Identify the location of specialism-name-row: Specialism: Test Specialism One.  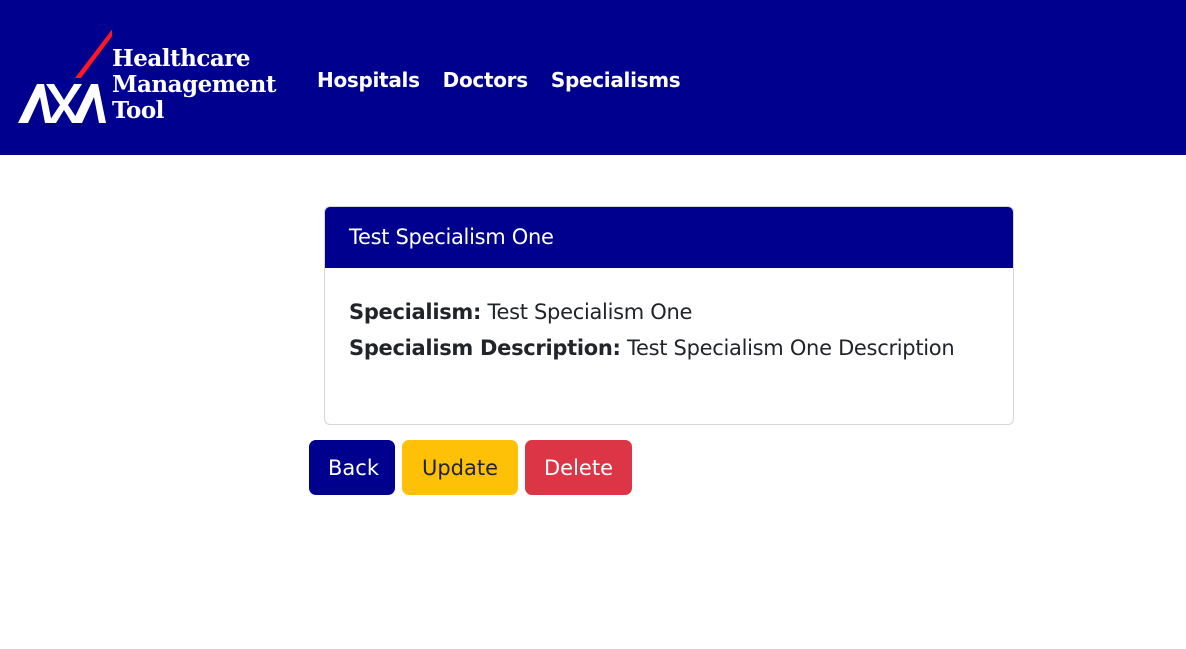
(681, 312).